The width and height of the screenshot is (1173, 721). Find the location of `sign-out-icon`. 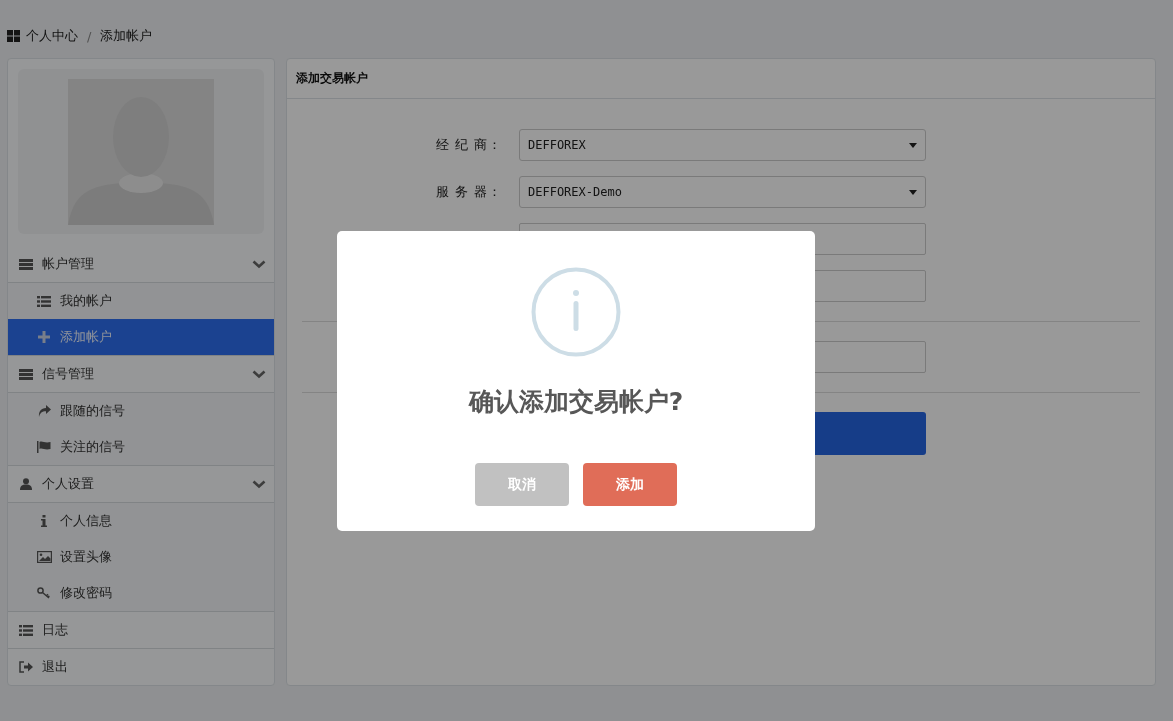

sign-out-icon is located at coordinates (26, 667).